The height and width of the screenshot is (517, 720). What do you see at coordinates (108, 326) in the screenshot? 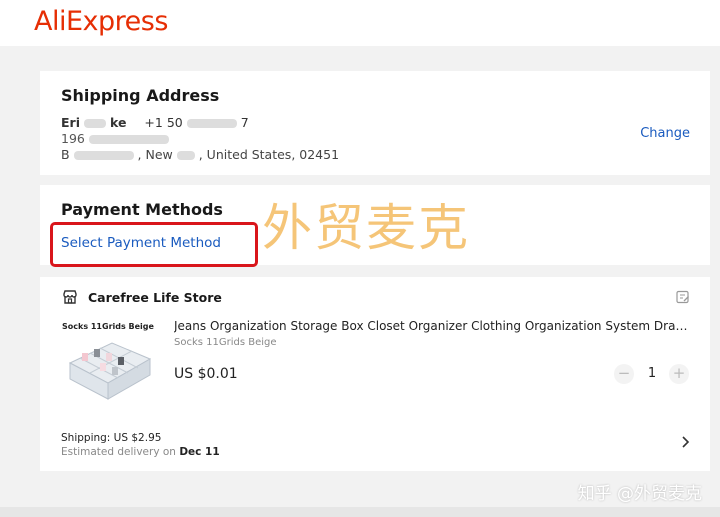
I see `product-image-label: Socks 11Grids Beige` at bounding box center [108, 326].